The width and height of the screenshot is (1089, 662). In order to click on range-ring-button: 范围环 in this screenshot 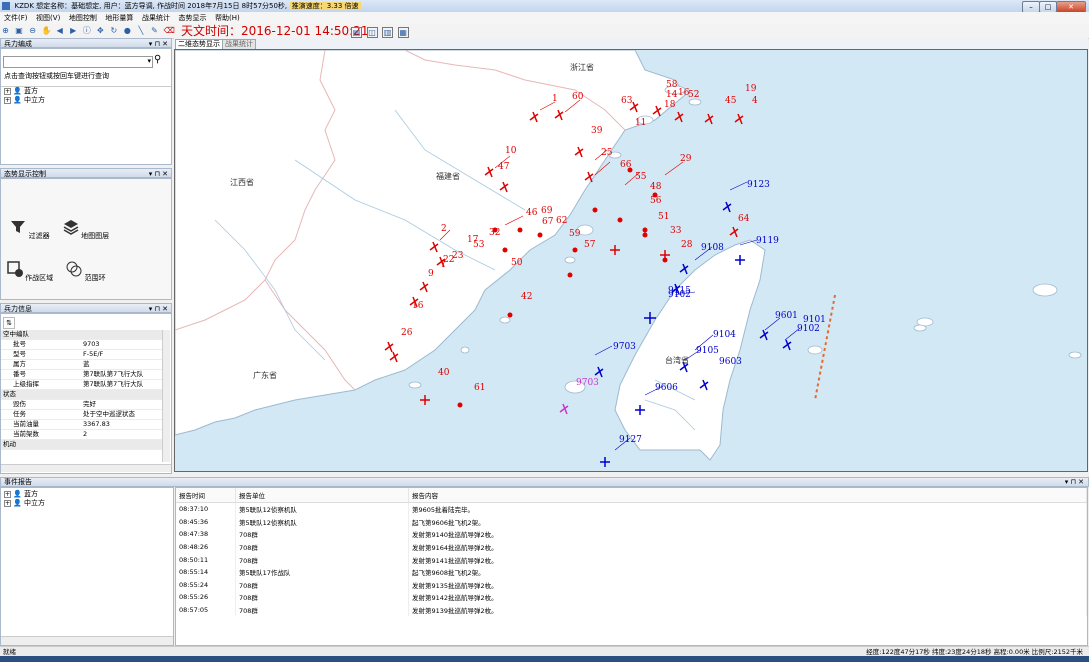, I will do `click(86, 272)`.